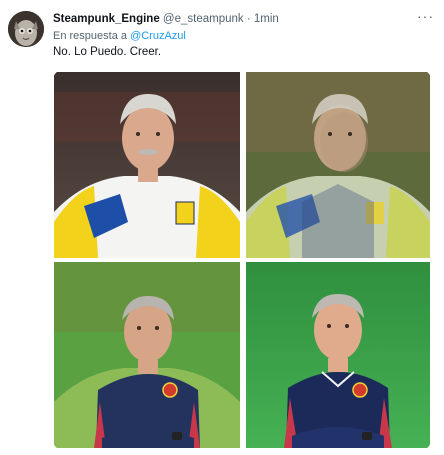 The image size is (444, 455). I want to click on avatar, so click(26, 29).